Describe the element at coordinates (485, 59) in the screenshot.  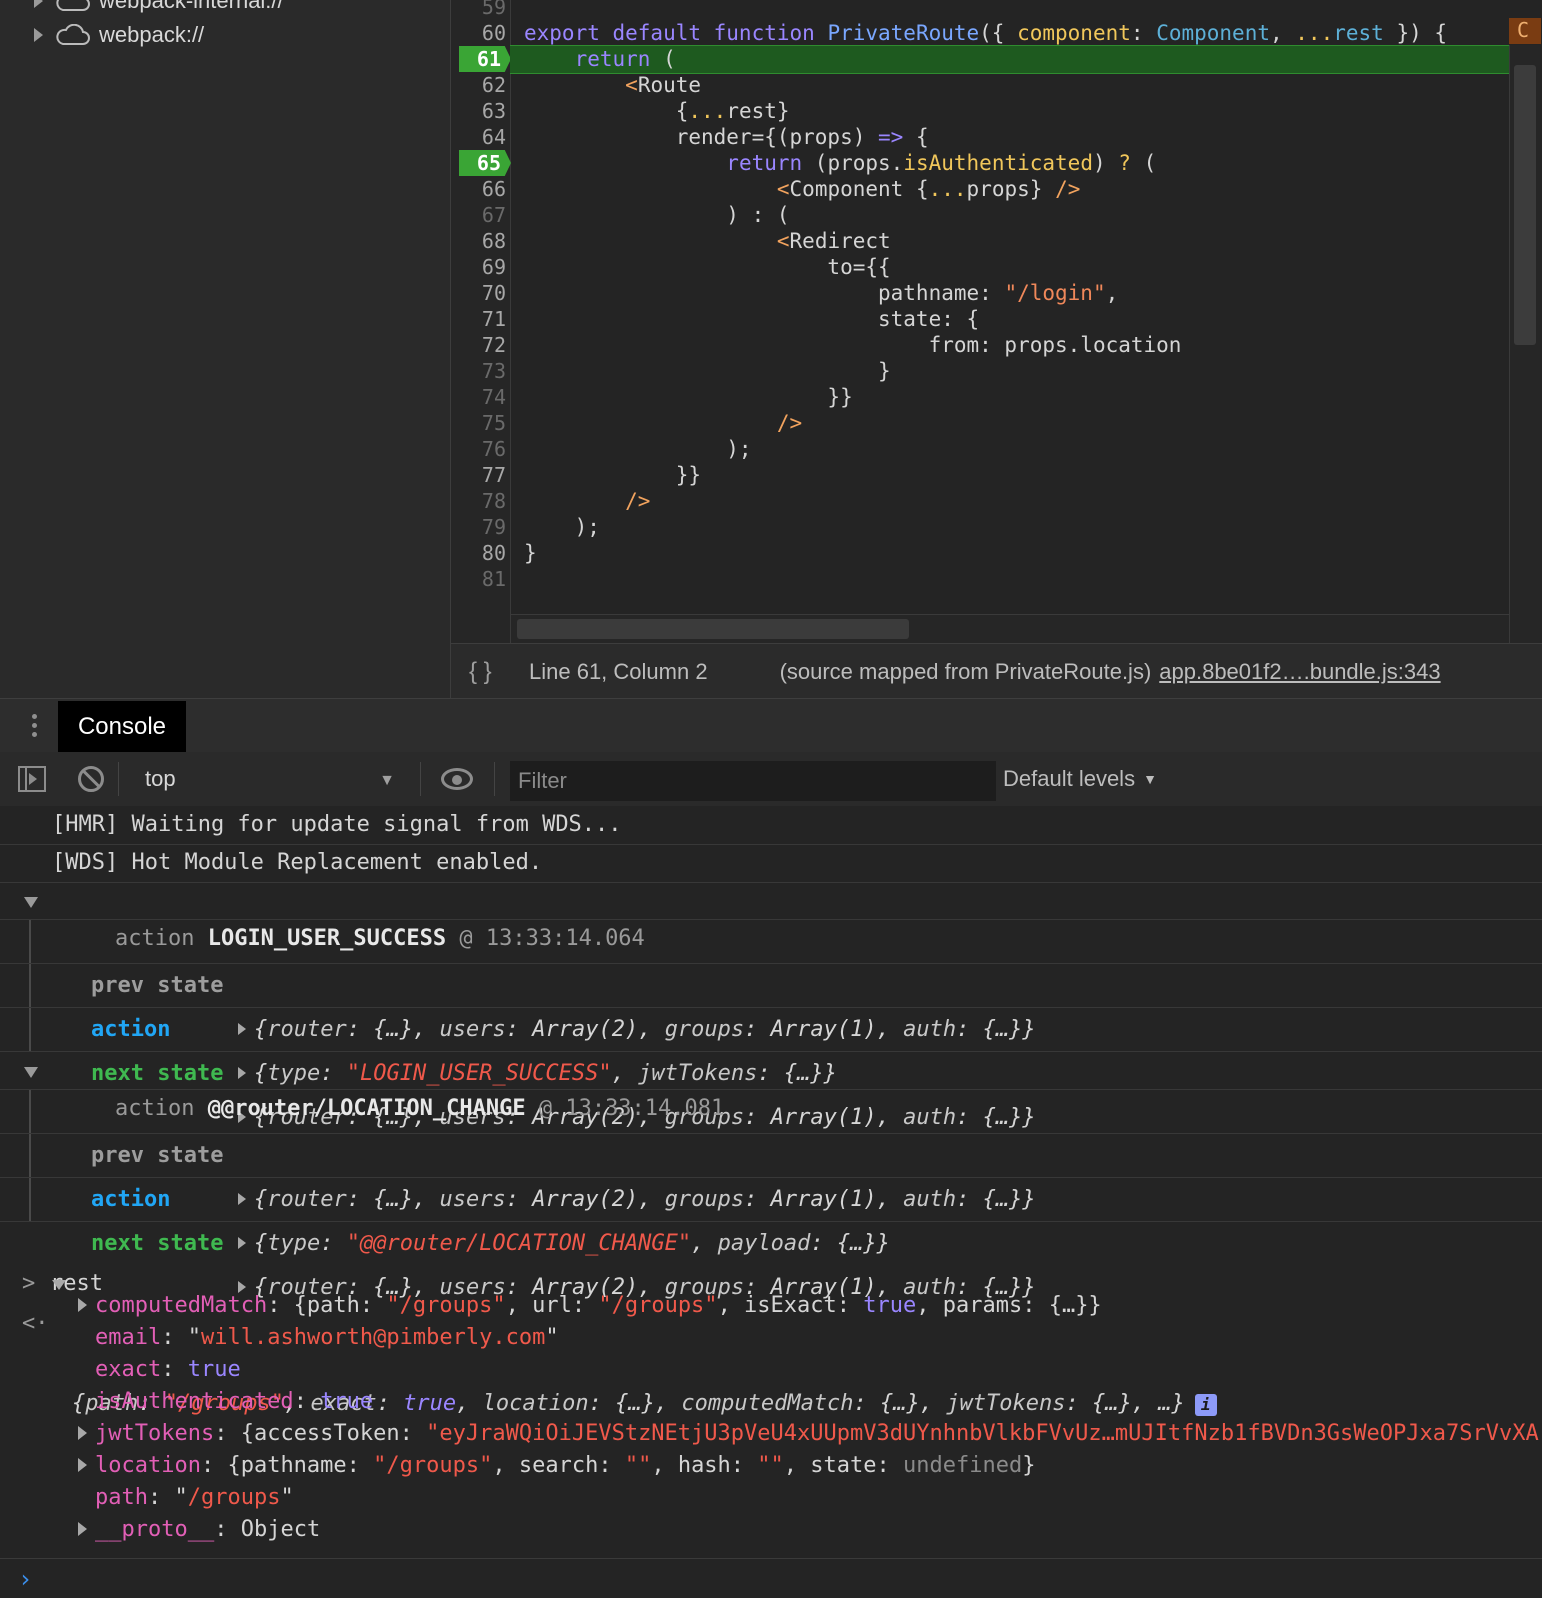
I see `breakpoint-line-number: 61` at that location.